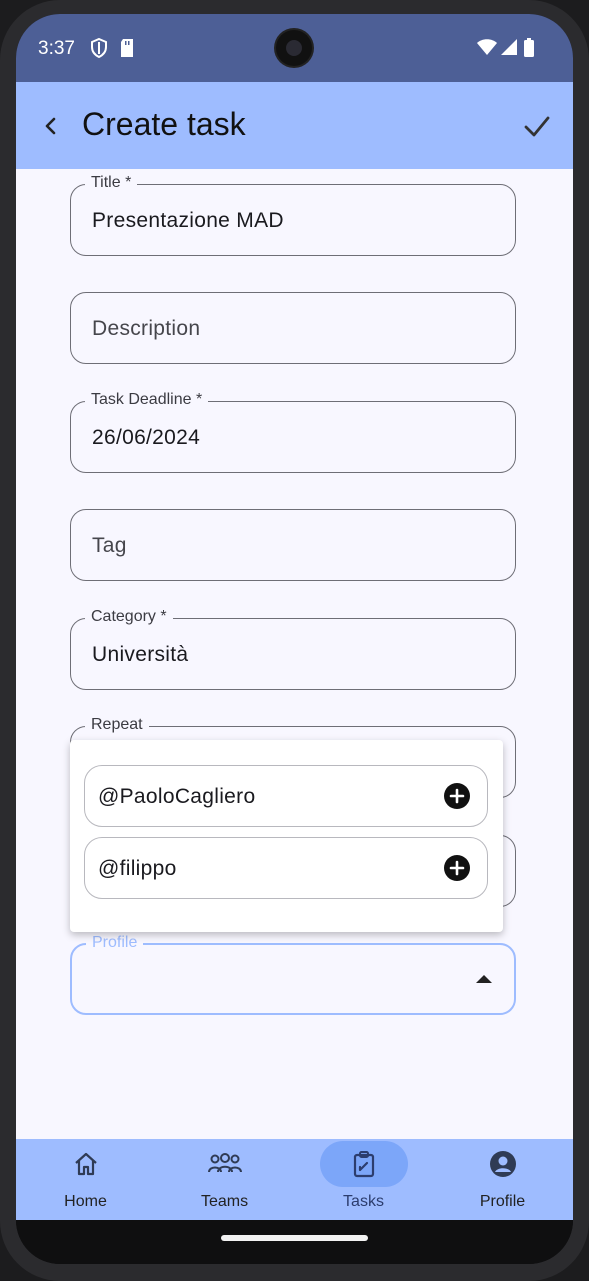 The height and width of the screenshot is (1281, 589). Describe the element at coordinates (294, 125) in the screenshot. I see `app-bar: Create task` at that location.